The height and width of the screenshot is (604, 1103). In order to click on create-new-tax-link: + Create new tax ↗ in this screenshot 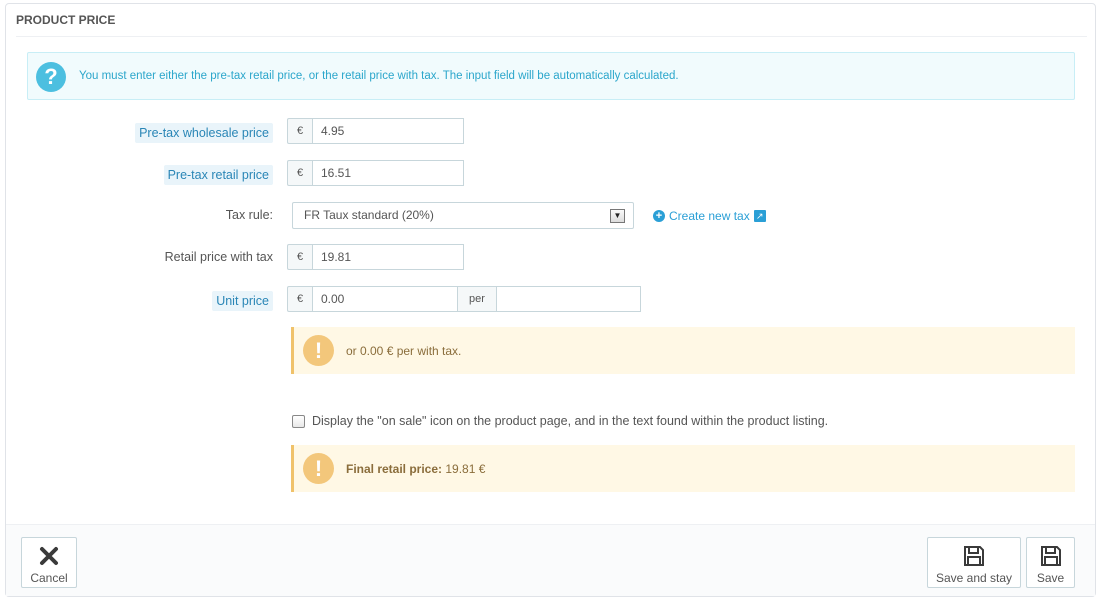, I will do `click(709, 216)`.